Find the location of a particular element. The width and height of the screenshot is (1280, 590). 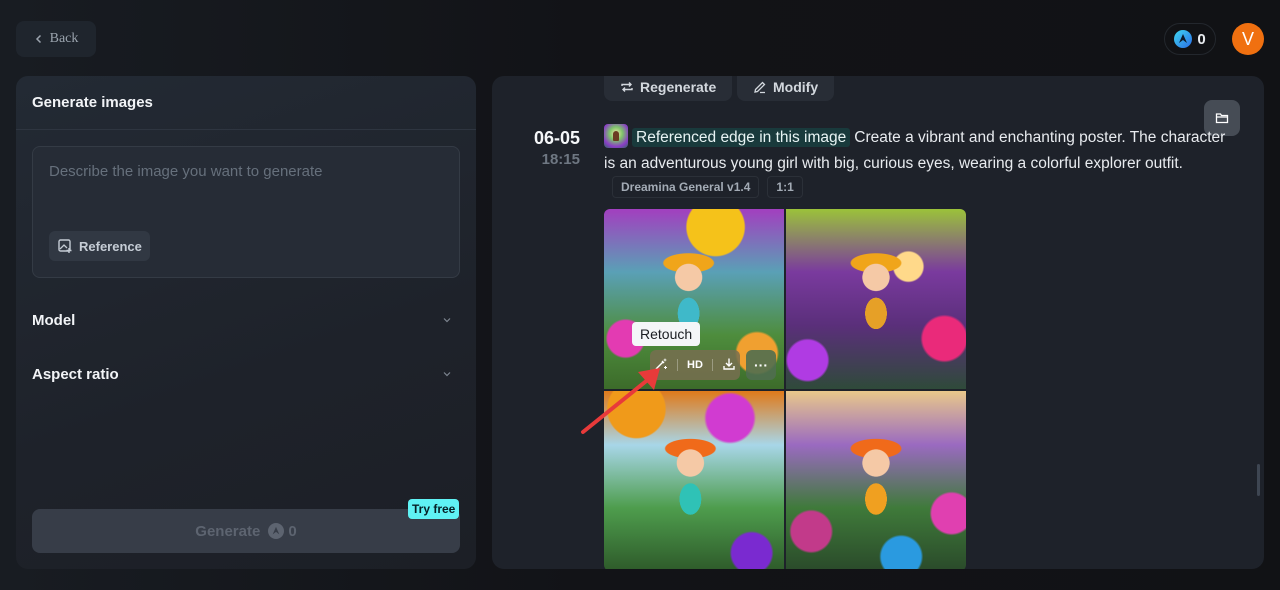

entry-date: 06-05 is located at coordinates (556, 138).